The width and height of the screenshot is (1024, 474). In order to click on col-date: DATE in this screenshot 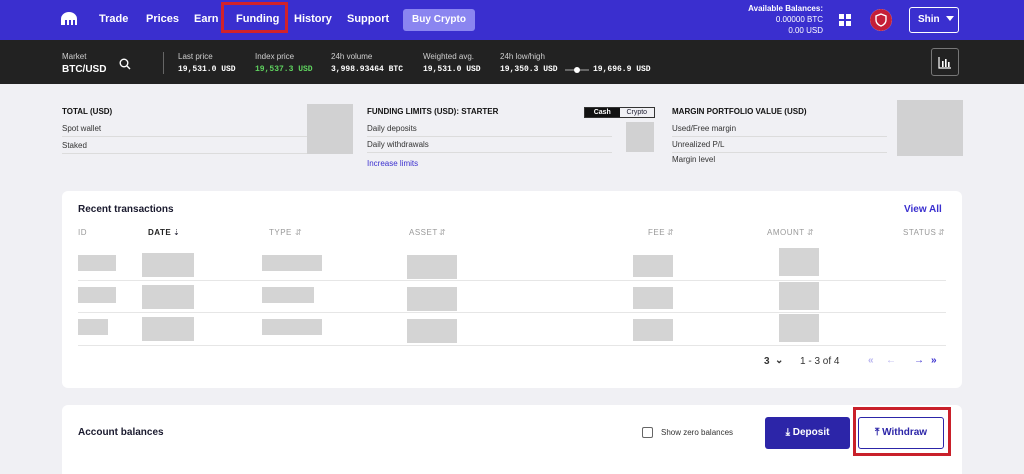, I will do `click(159, 232)`.